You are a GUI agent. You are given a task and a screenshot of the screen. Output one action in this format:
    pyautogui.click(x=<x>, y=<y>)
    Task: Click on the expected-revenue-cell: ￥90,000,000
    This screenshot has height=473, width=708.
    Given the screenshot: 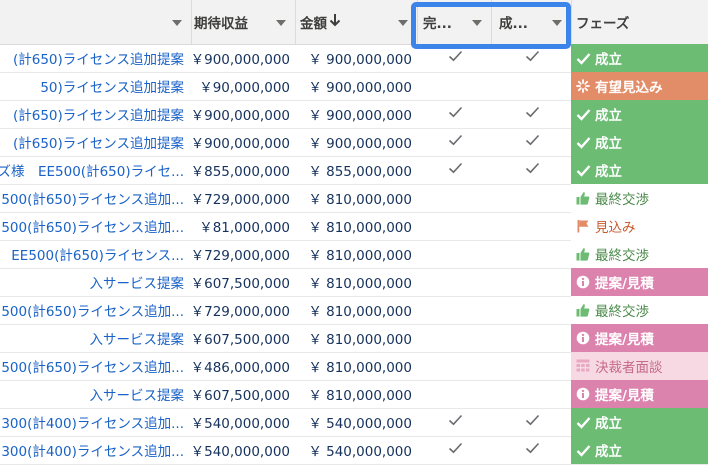 What is the action you would take?
    pyautogui.click(x=244, y=88)
    